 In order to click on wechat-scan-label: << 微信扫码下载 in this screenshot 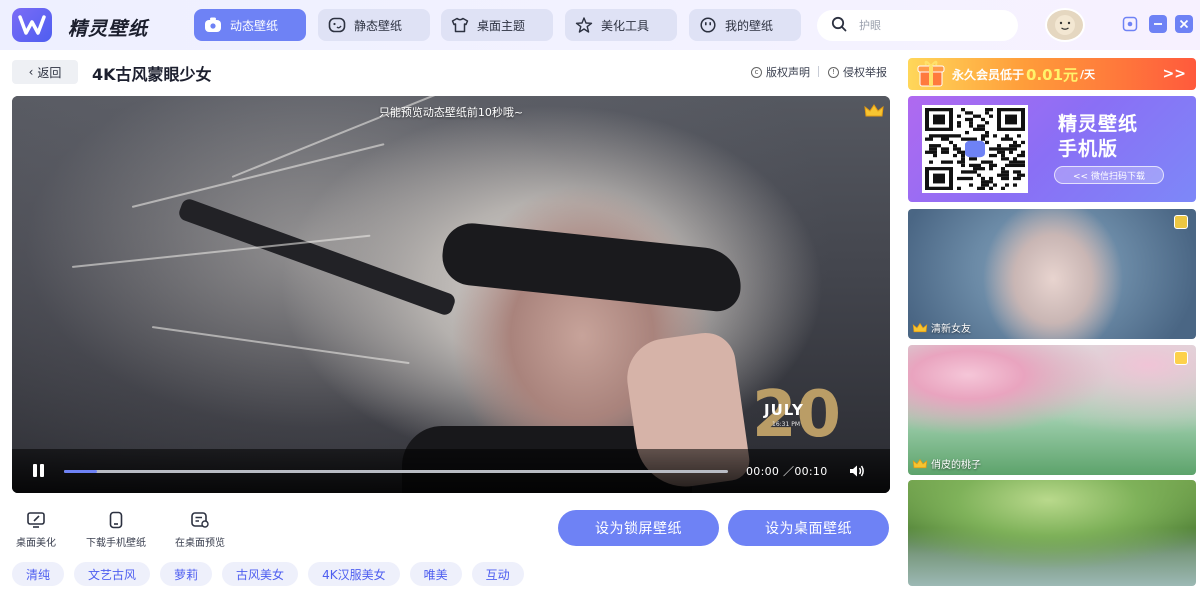, I will do `click(1109, 175)`.